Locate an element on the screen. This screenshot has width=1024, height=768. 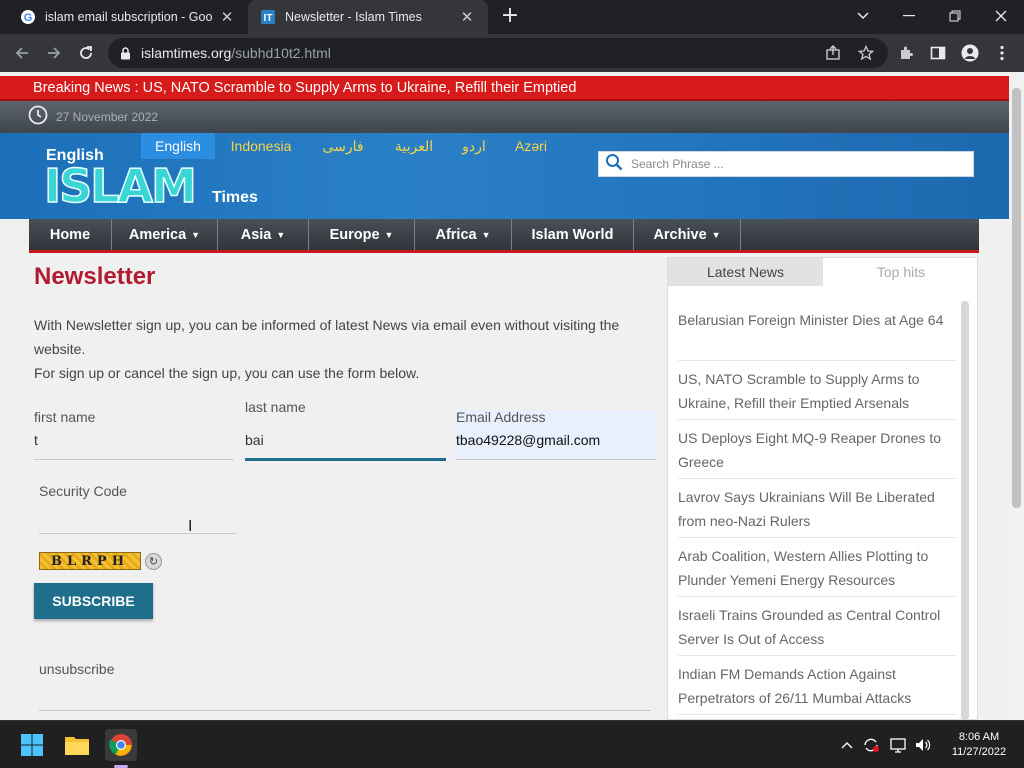
lang-indonesia: Indonesia is located at coordinates (261, 146).